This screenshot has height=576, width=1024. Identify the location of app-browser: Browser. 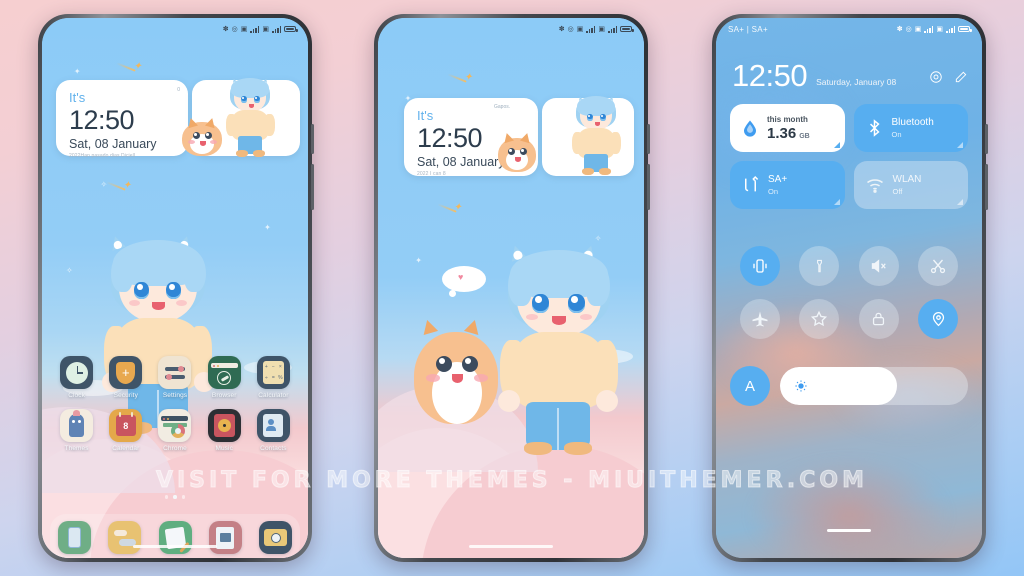
(224, 377).